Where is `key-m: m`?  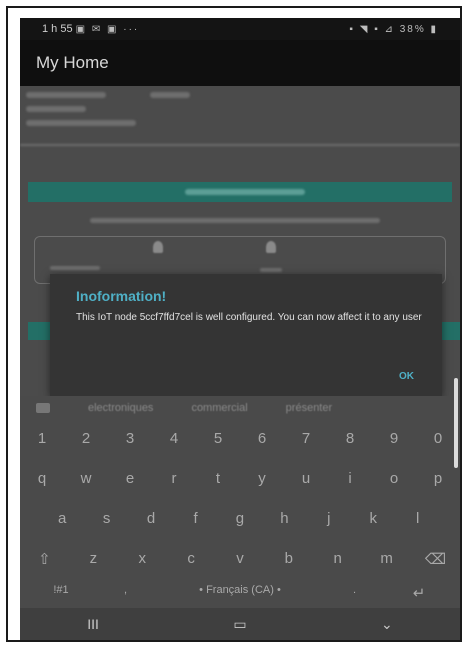
key-m: m is located at coordinates (387, 559).